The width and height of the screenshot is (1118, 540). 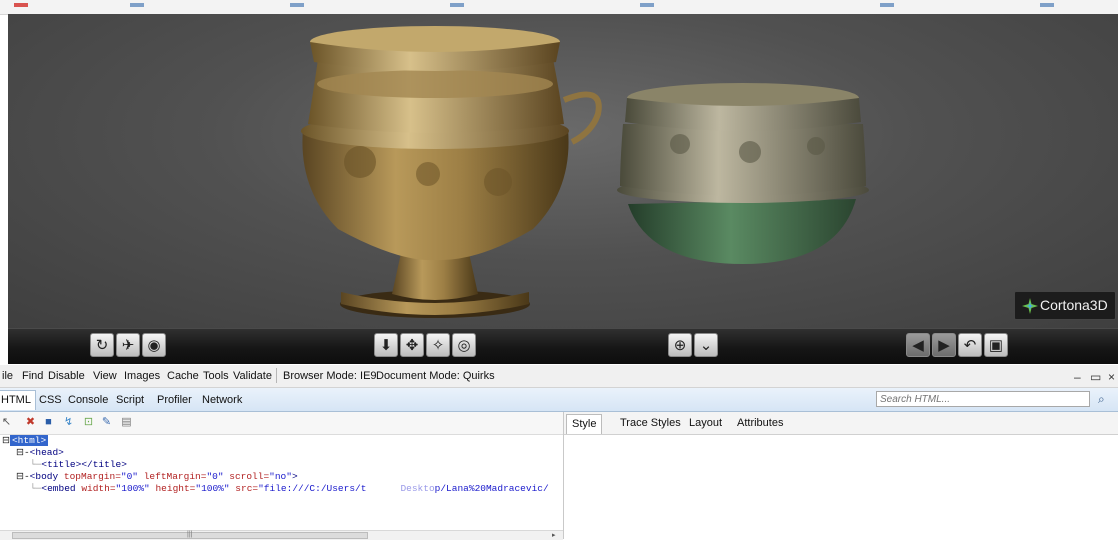 What do you see at coordinates (58, 488) in the screenshot?
I see `embed-tag: <embed` at bounding box center [58, 488].